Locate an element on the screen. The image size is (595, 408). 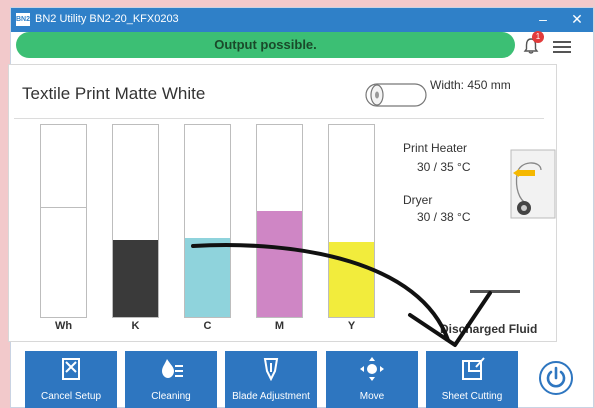
media-width: Width: 450 mm is located at coordinates (470, 85).